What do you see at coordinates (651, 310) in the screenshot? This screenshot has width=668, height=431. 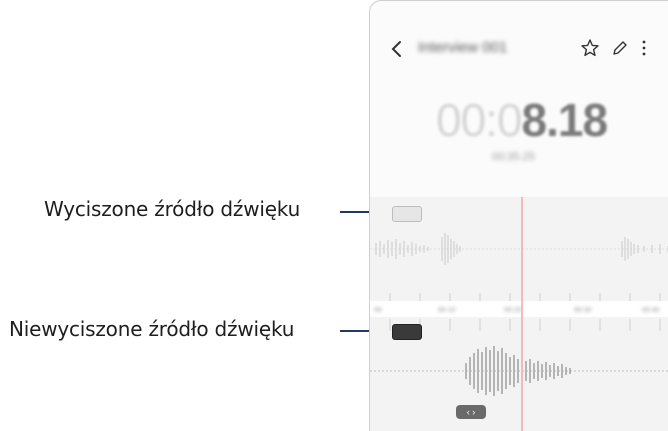 I see `timeline-mark: 00:40` at bounding box center [651, 310].